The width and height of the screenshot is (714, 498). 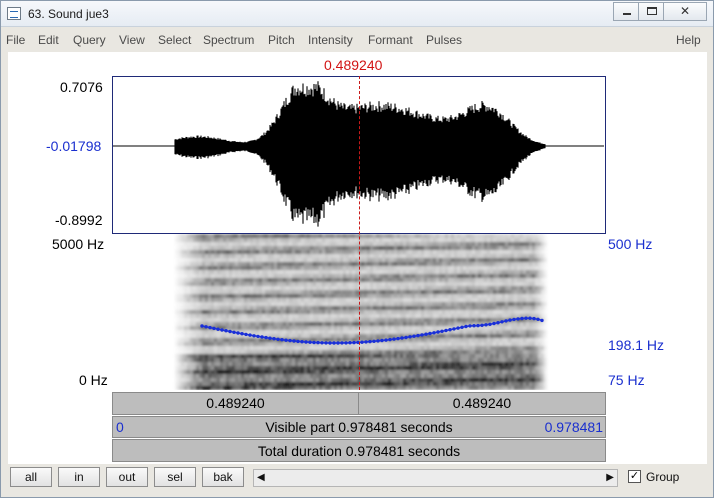 I want to click on menu-file: File, so click(x=15, y=40).